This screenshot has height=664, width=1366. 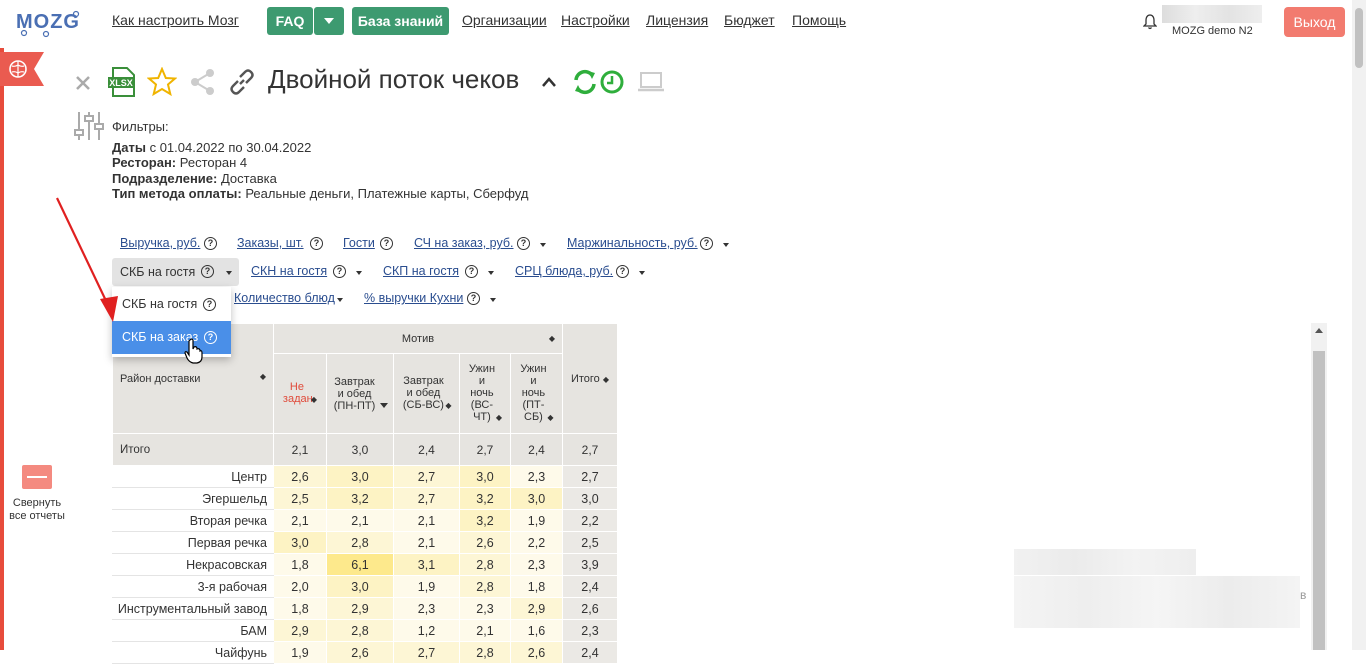 What do you see at coordinates (749, 20) in the screenshot?
I see `nav-budget: Бюджет` at bounding box center [749, 20].